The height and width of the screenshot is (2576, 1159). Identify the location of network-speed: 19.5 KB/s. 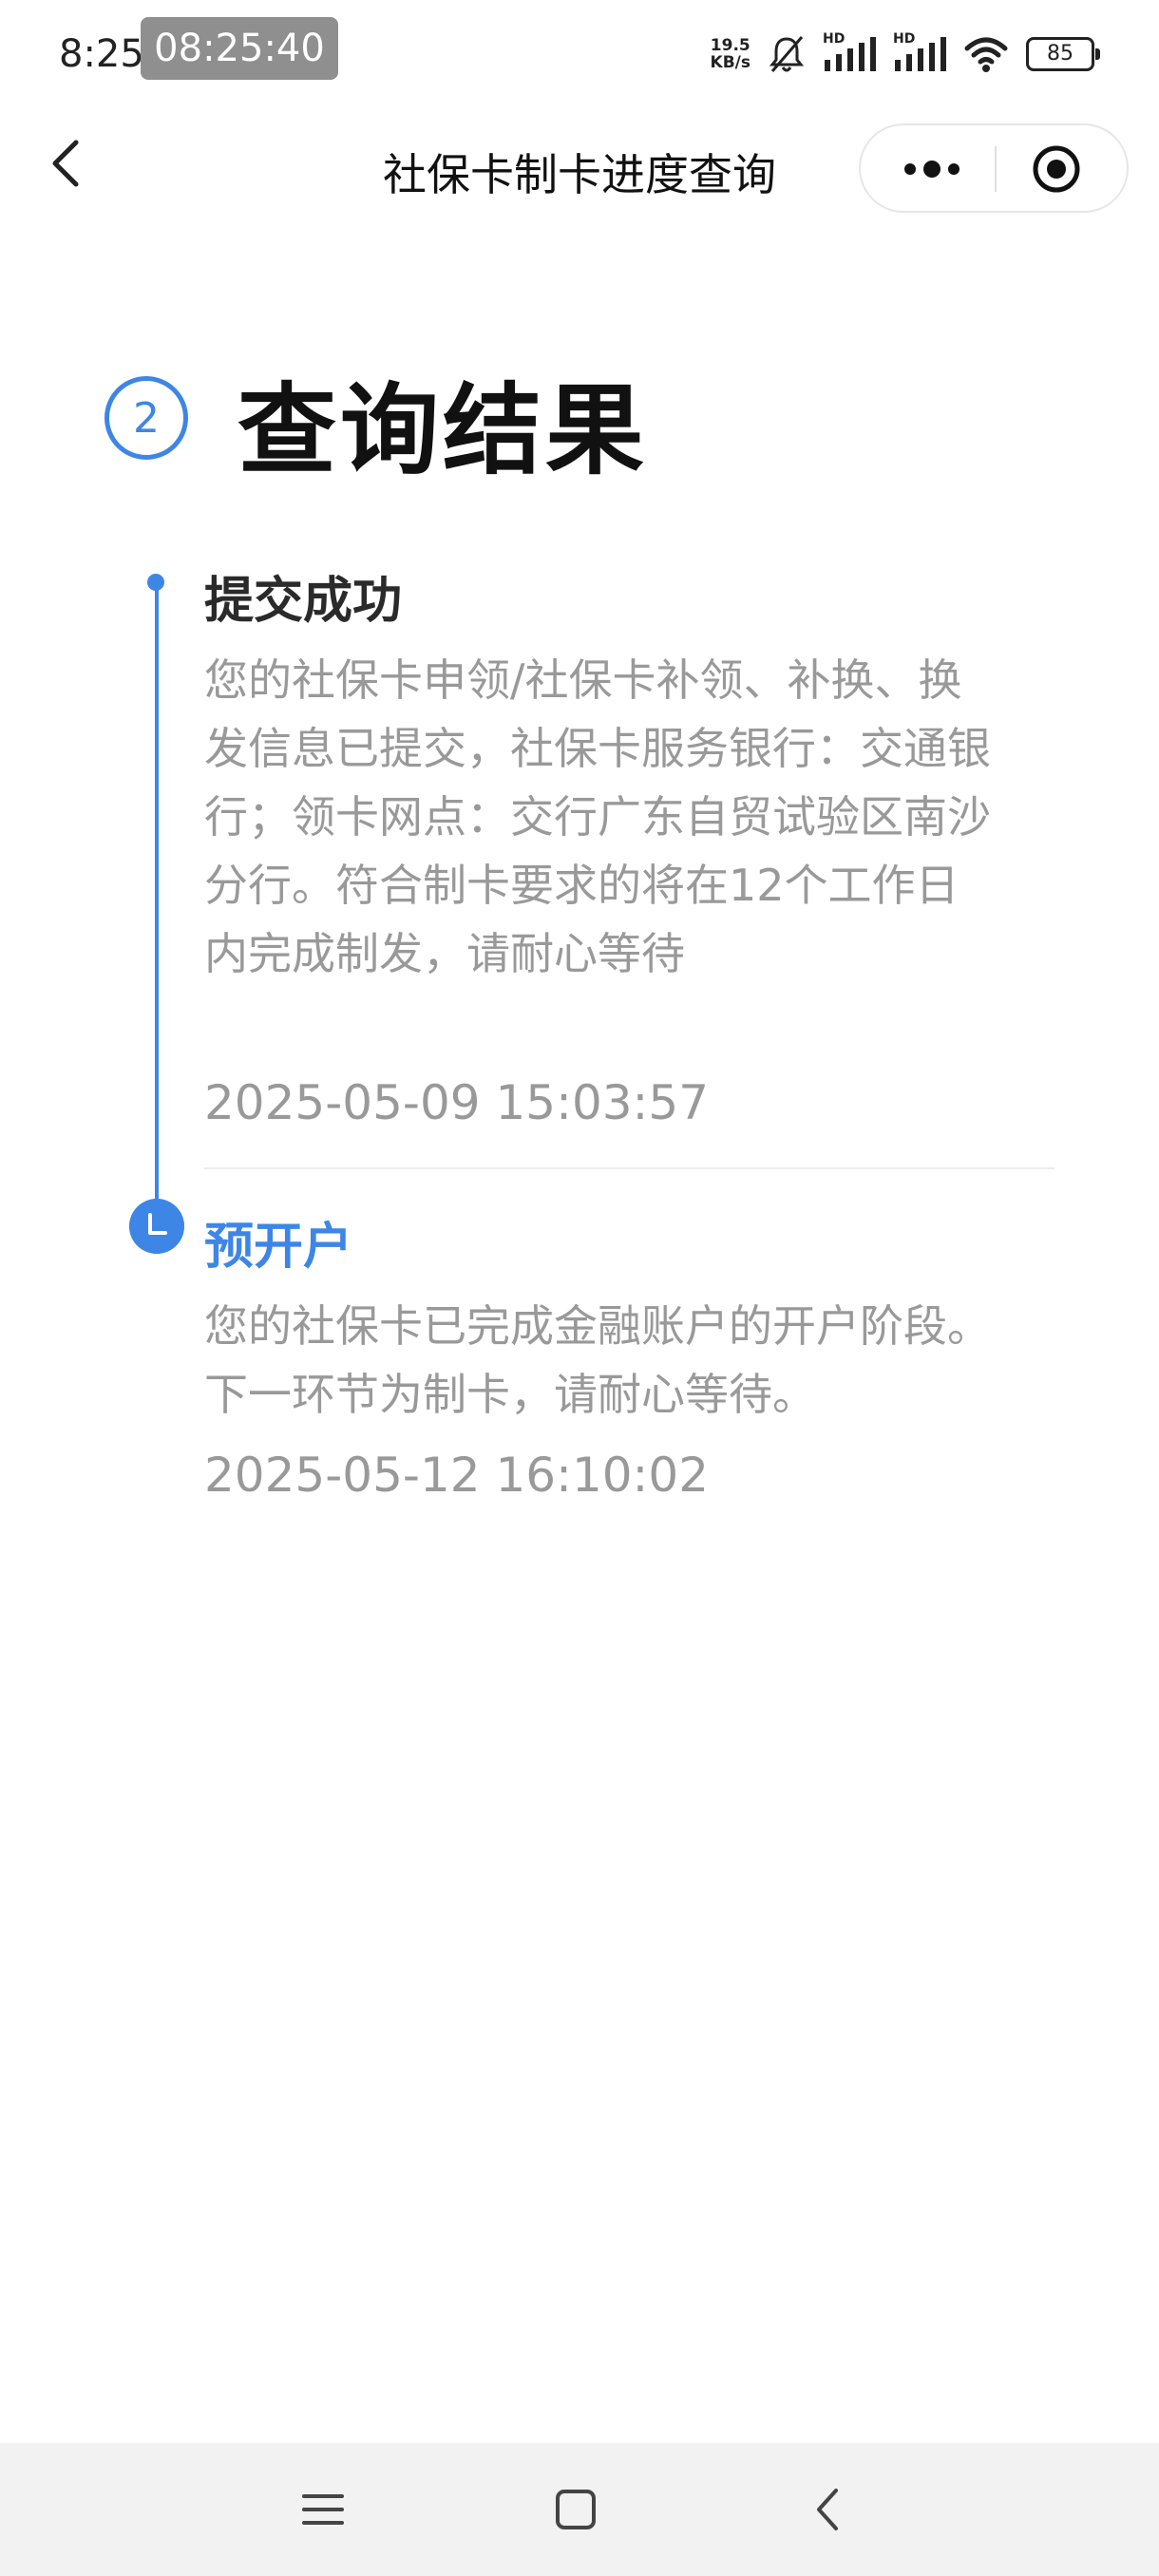
(730, 54).